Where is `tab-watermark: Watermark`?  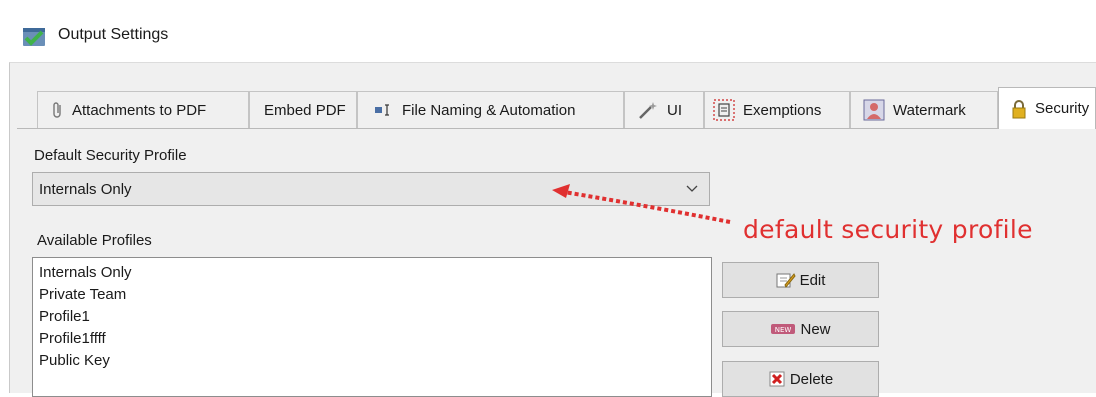 tab-watermark: Watermark is located at coordinates (924, 109).